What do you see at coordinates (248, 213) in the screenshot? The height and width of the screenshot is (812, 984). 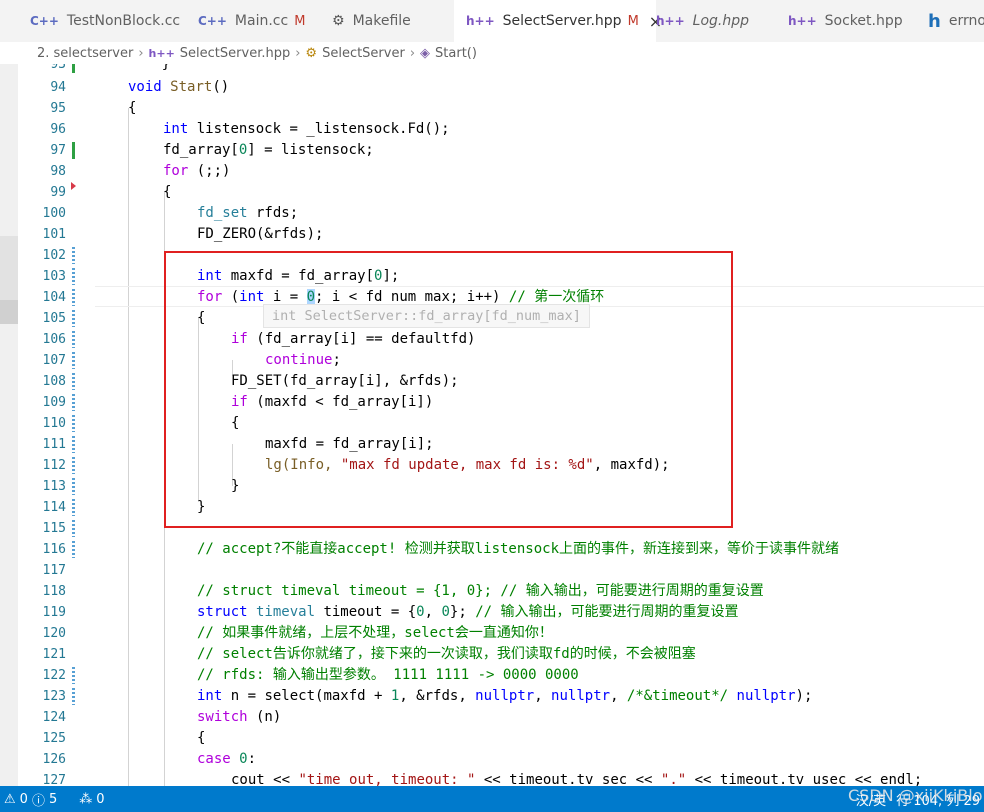 I see `code-text: fd_set rfds;` at bounding box center [248, 213].